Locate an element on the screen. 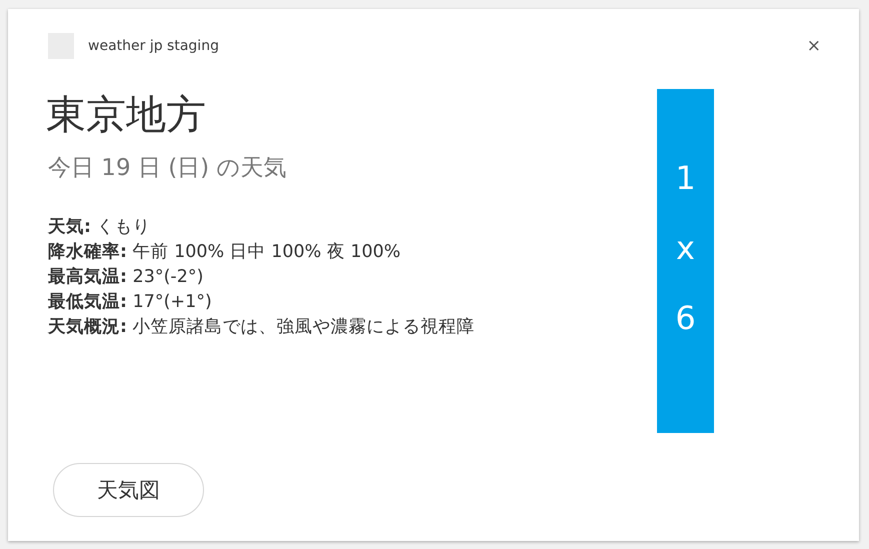 This screenshot has height=549, width=869. banner-text: x is located at coordinates (685, 248).